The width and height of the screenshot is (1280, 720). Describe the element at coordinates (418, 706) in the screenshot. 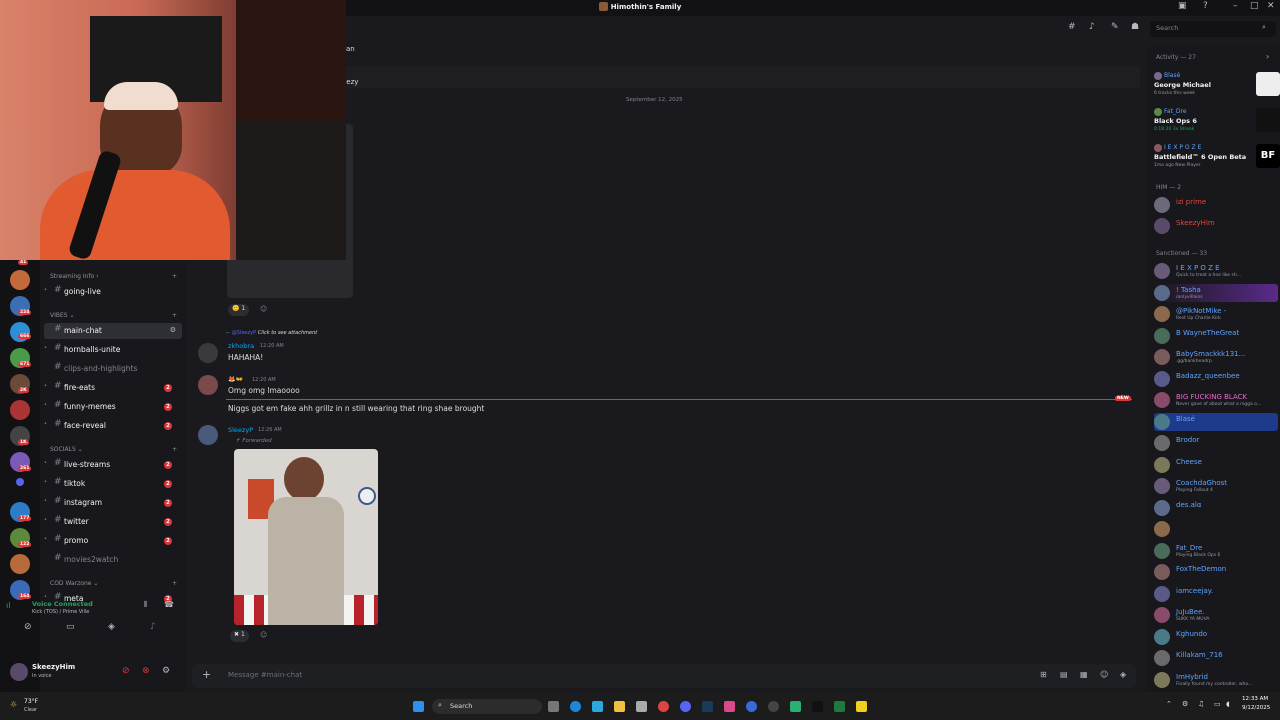

I see `start-icon` at that location.